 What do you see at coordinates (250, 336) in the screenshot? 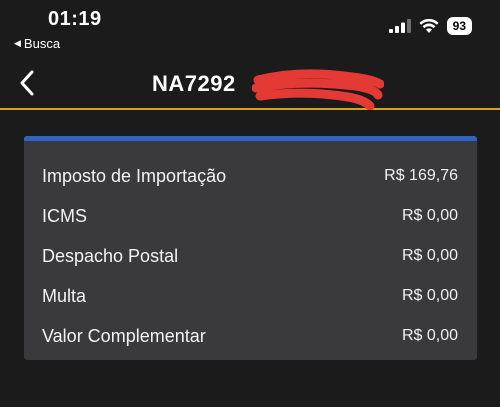
I see `fee-row-valor-complementar: Valor Complementar R$ 0,00` at bounding box center [250, 336].